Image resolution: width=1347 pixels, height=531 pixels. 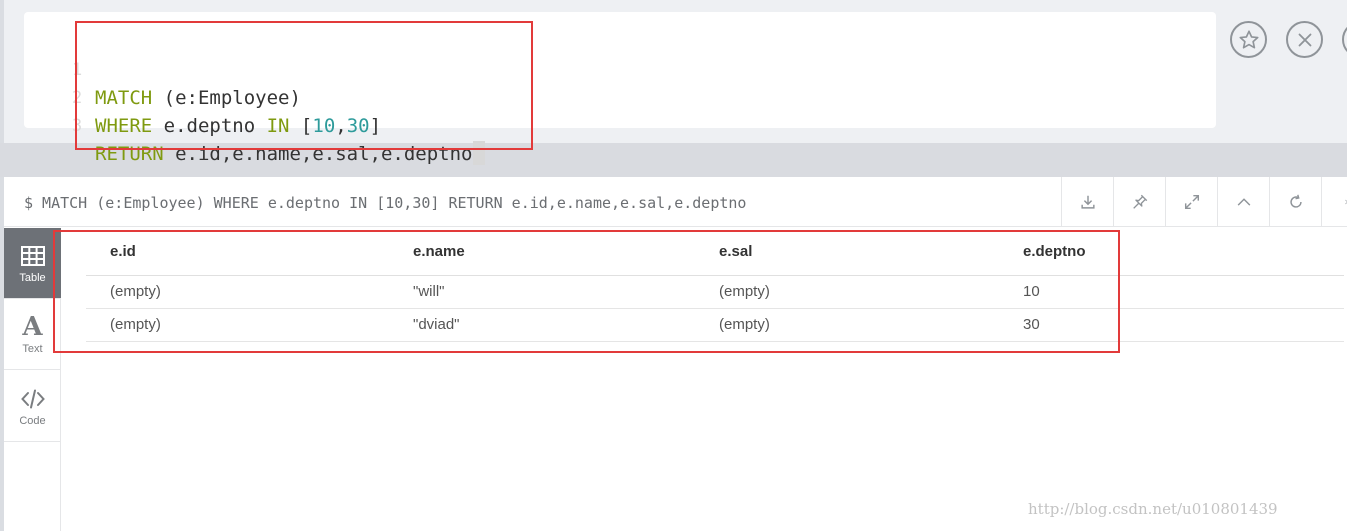 I want to click on expand-icon, so click(x=1191, y=202).